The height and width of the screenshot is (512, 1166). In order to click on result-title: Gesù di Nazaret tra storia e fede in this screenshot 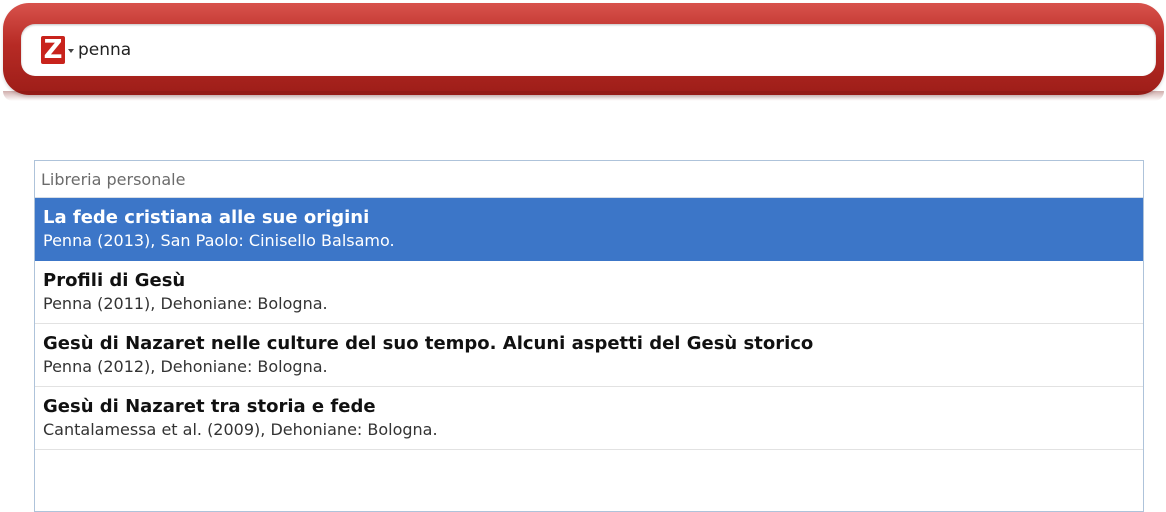, I will do `click(209, 406)`.